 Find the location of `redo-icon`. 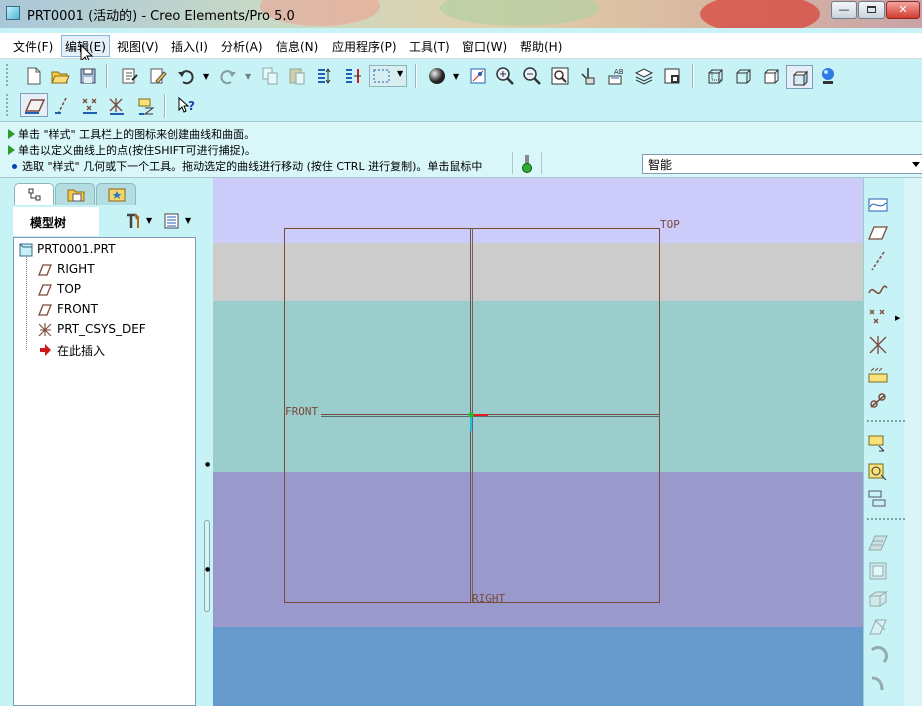

redo-icon is located at coordinates (228, 76).